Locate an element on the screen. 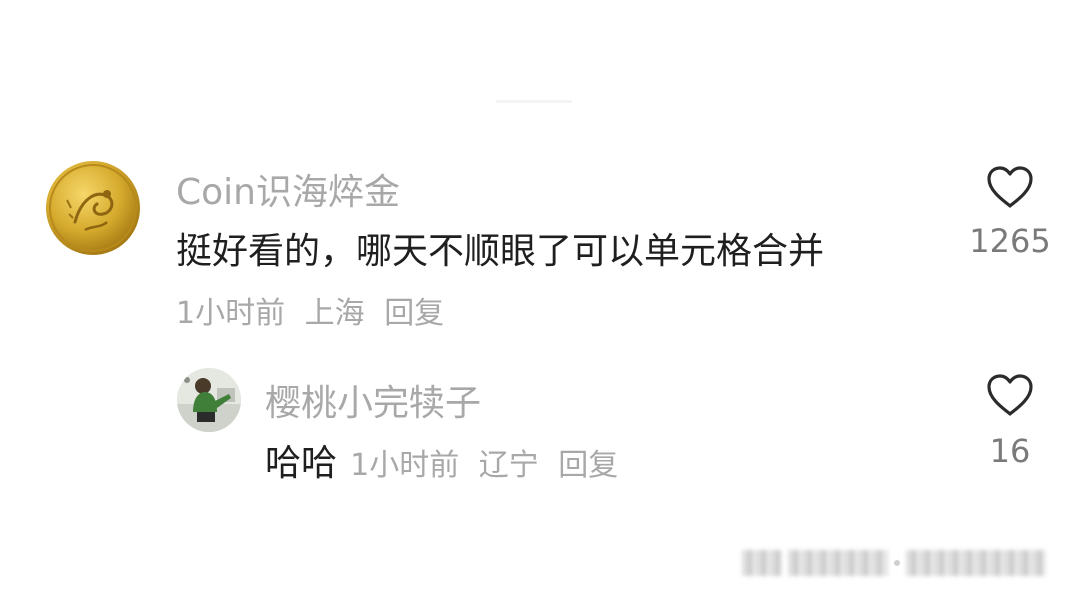 This screenshot has width=1080, height=609. reply-username: 樱桃小完犊子 is located at coordinates (373, 400).